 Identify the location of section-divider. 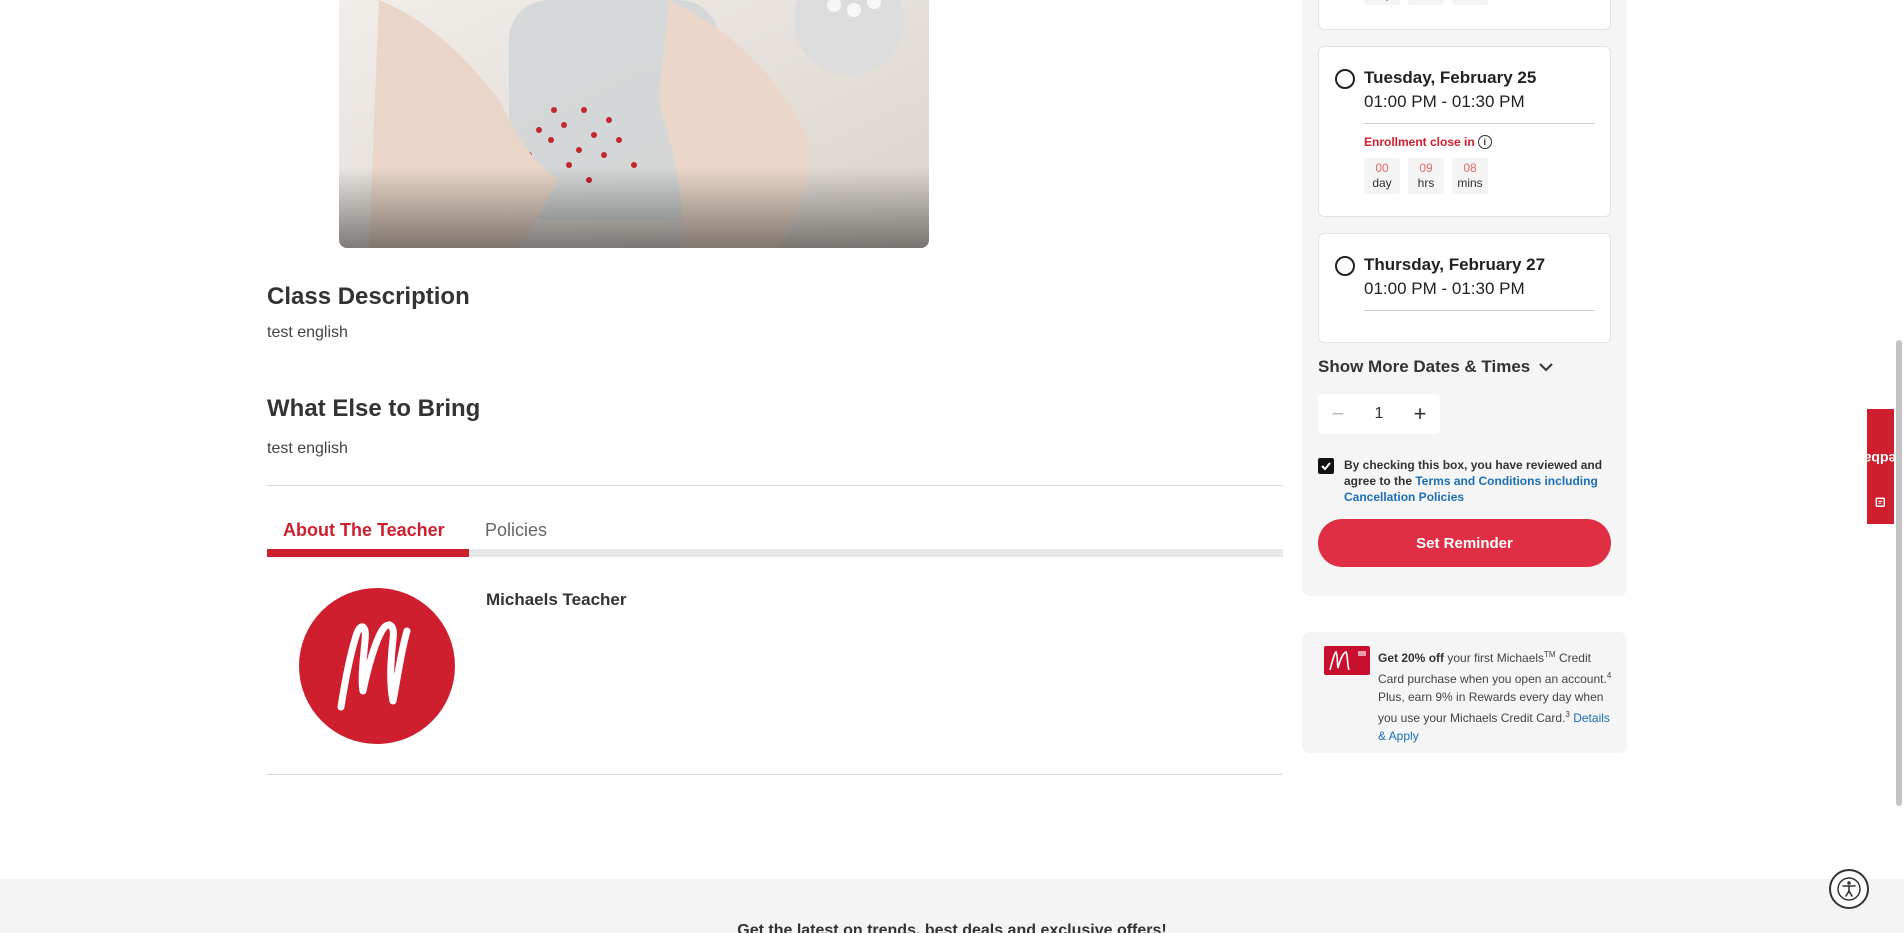
(775, 485).